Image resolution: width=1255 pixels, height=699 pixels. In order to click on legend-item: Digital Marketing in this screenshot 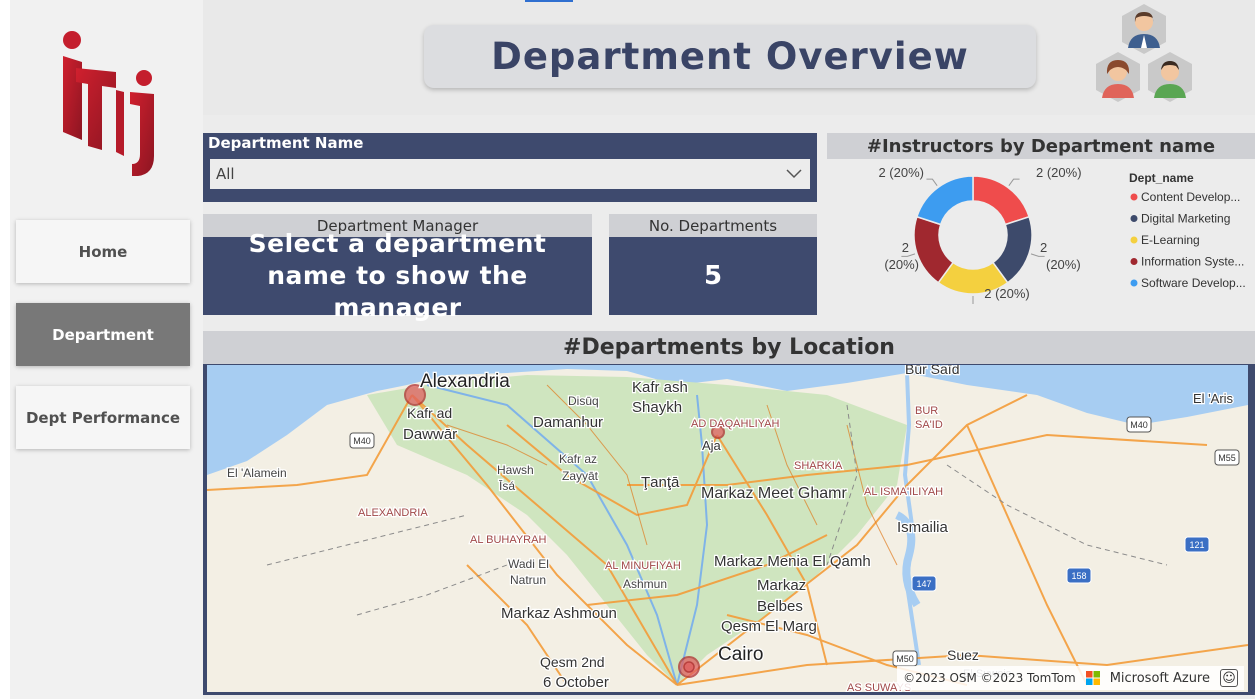, I will do `click(1185, 219)`.